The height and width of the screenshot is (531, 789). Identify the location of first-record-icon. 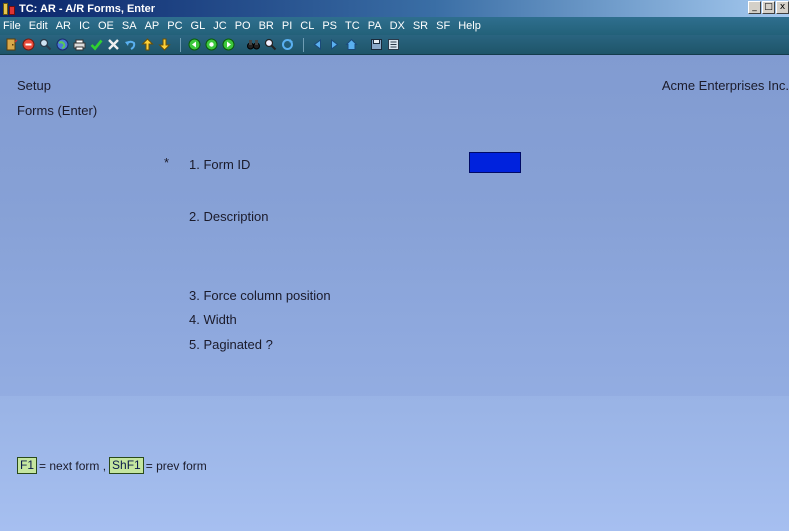
(194, 45).